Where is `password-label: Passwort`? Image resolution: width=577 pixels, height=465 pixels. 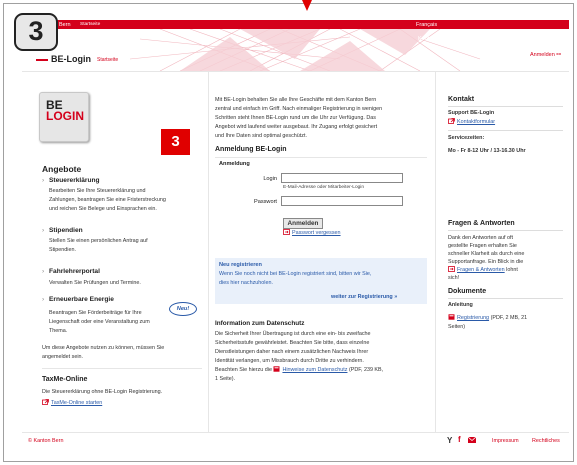 password-label: Passwort is located at coordinates (265, 202).